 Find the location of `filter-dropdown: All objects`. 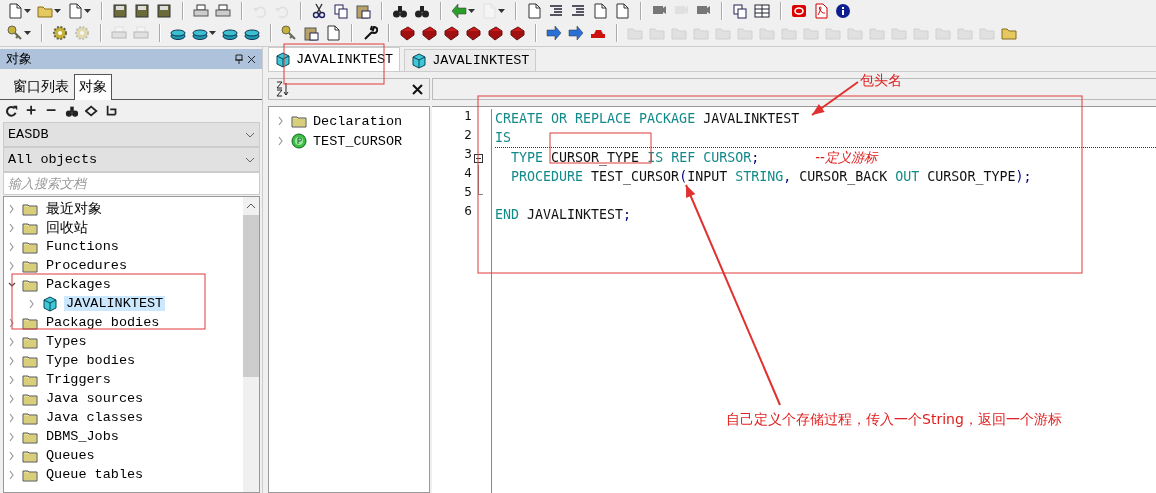

filter-dropdown: All objects is located at coordinates (131, 159).